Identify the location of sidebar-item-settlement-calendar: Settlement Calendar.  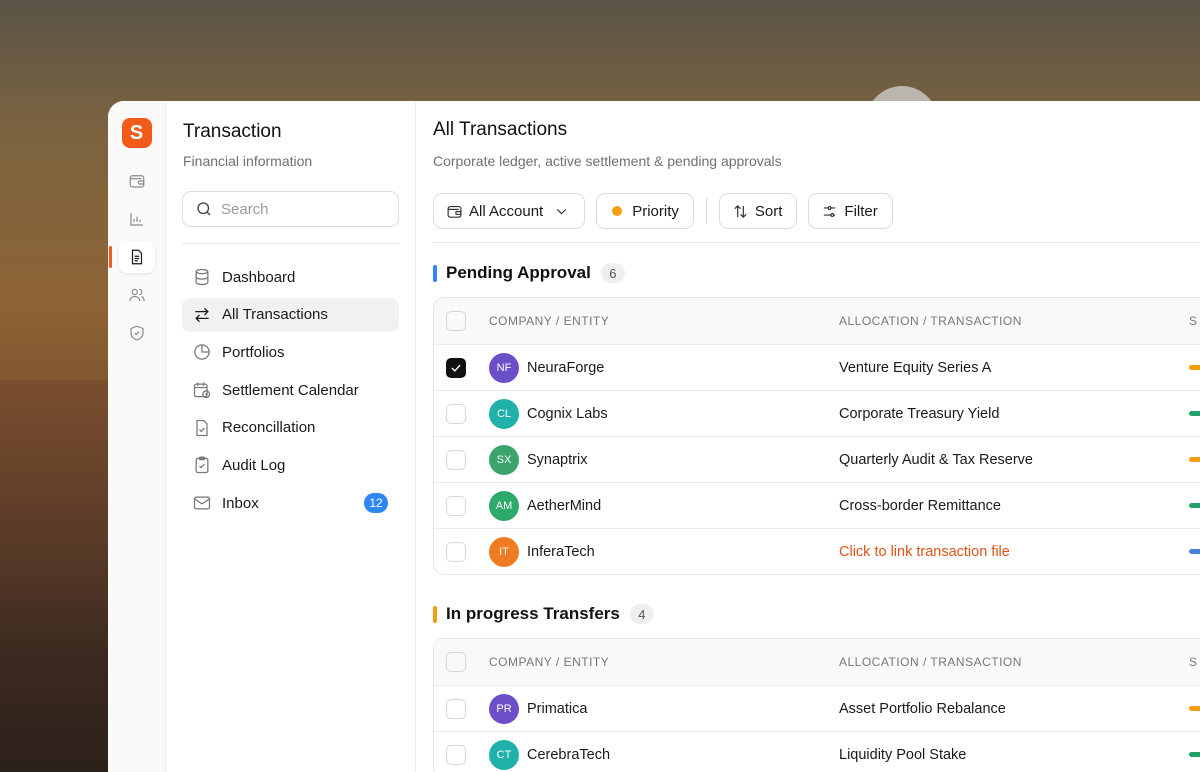
(290, 390).